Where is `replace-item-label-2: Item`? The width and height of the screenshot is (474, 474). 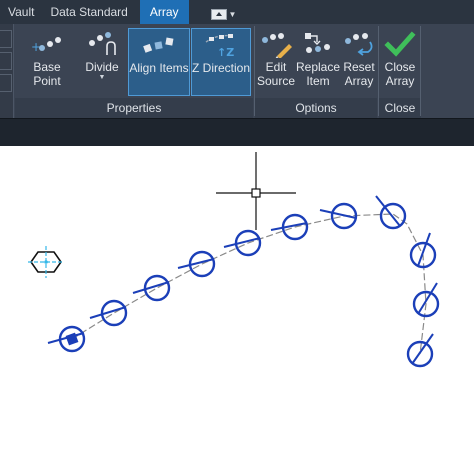
replace-item-label-2: Item is located at coordinates (318, 81).